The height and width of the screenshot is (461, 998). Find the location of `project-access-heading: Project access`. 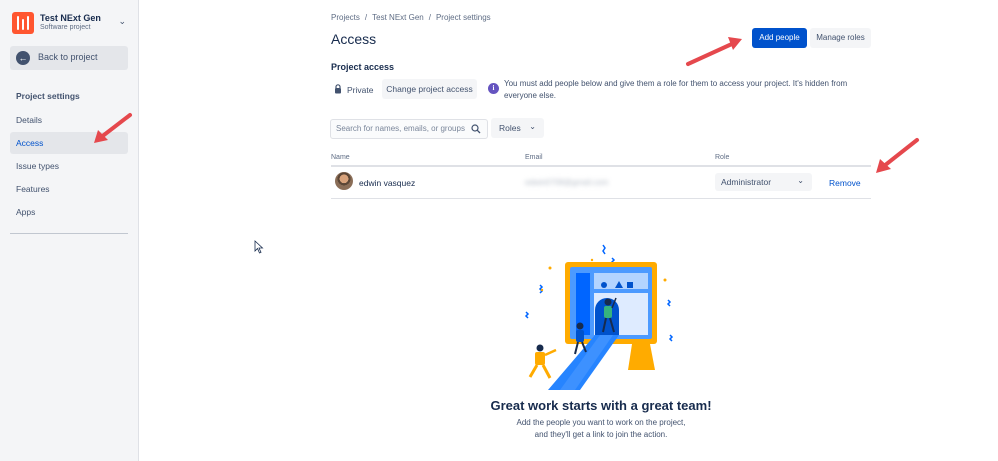

project-access-heading: Project access is located at coordinates (363, 67).